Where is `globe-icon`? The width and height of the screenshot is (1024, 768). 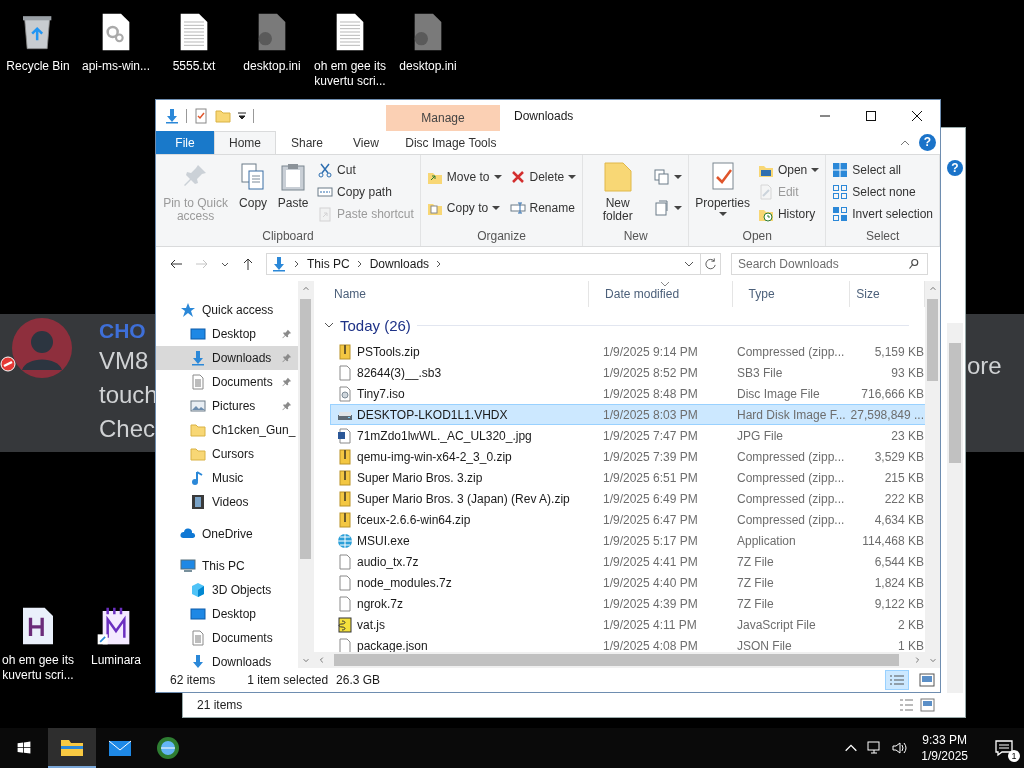
globe-icon is located at coordinates (345, 540).